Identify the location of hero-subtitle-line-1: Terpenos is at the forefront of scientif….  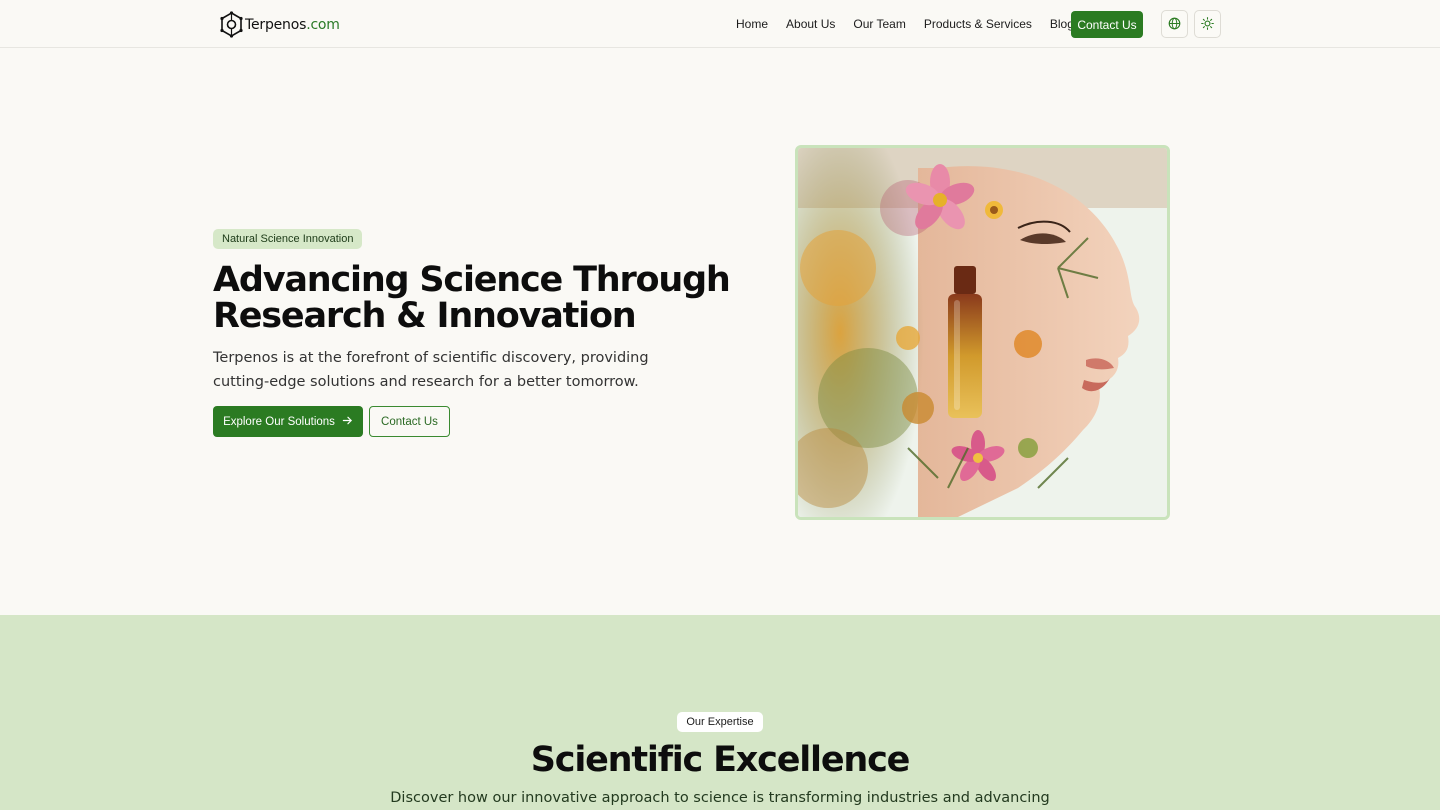
(431, 358).